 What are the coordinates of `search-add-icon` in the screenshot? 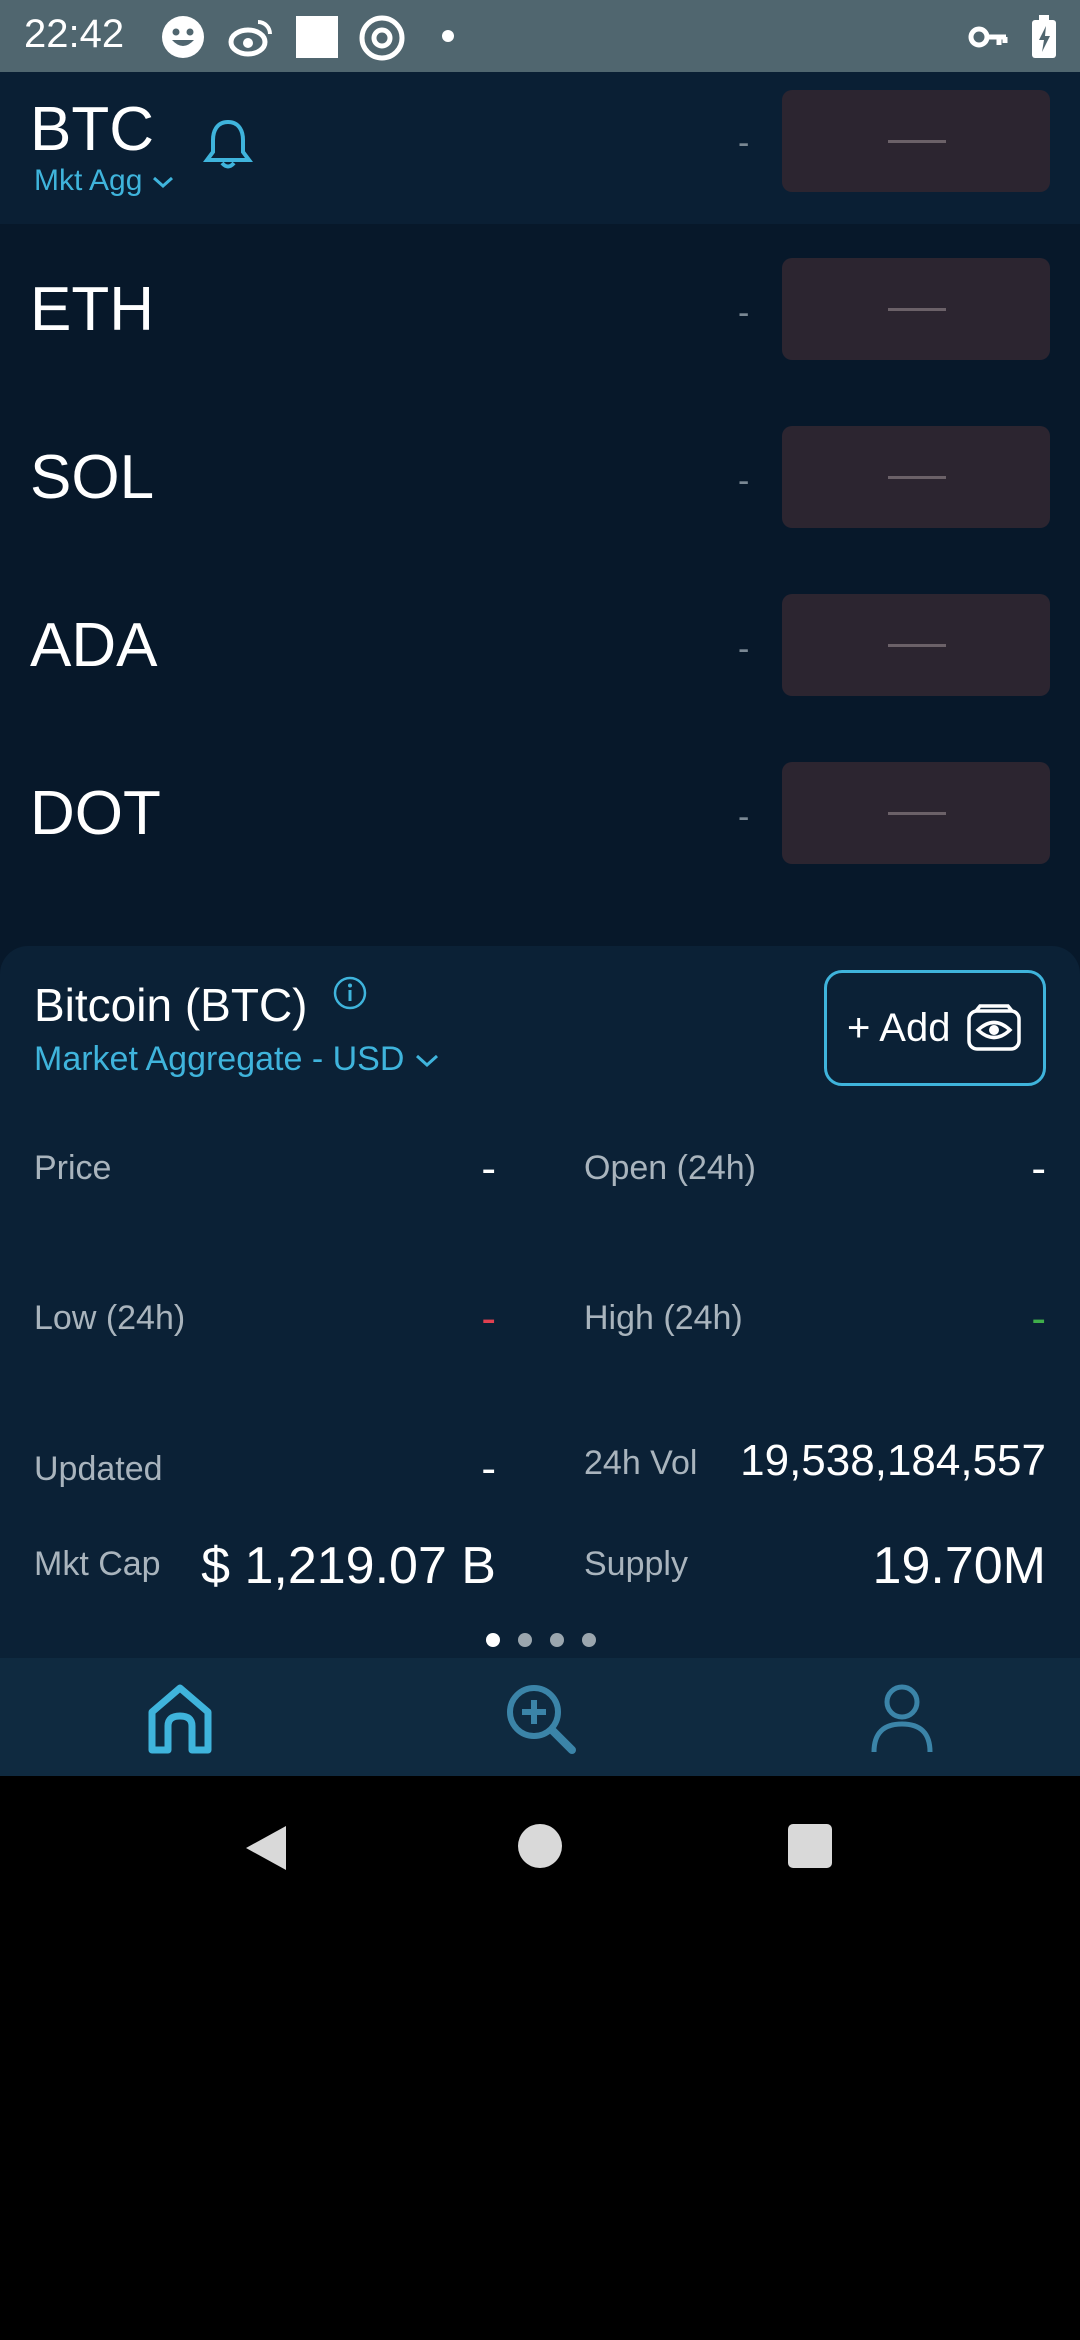 It's located at (540, 1718).